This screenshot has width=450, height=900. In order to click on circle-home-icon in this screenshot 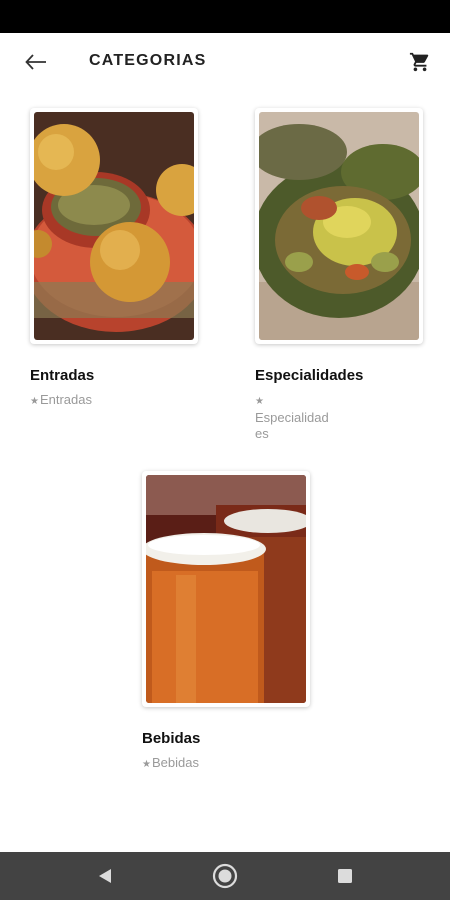, I will do `click(225, 876)`.